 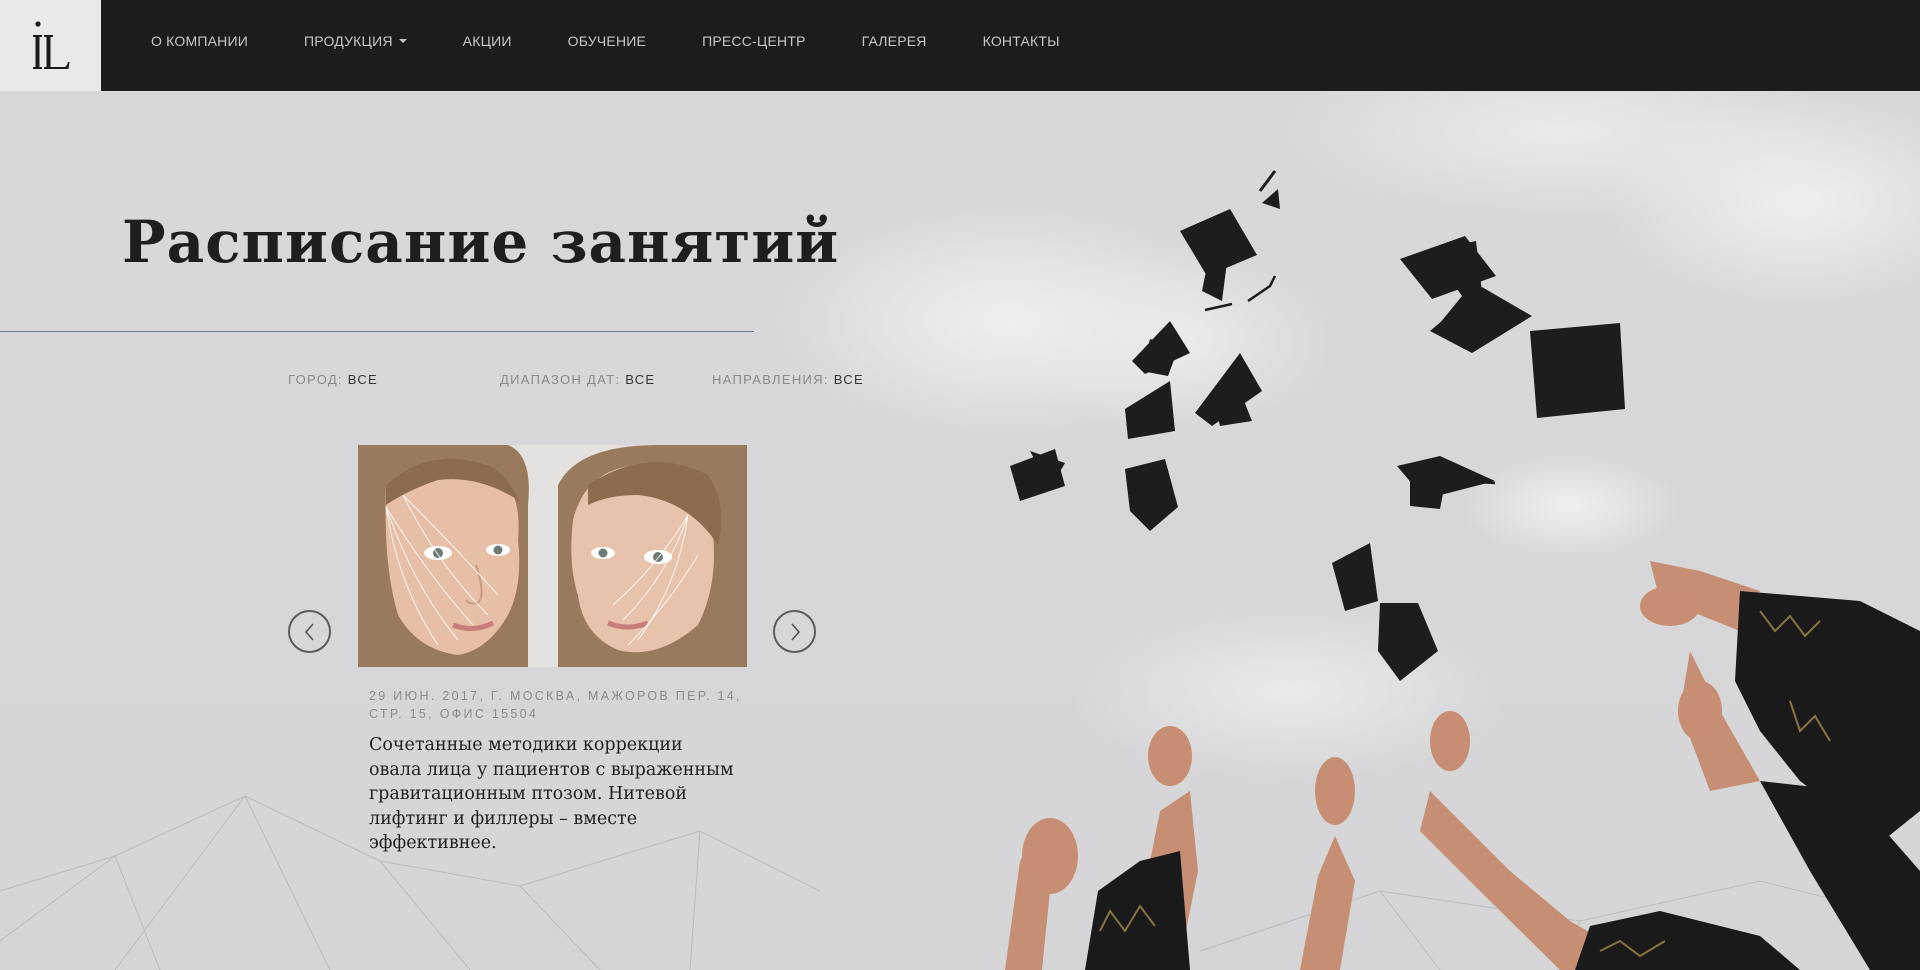 What do you see at coordinates (362, 379) in the screenshot?
I see `filter-city-value: ВСЕ` at bounding box center [362, 379].